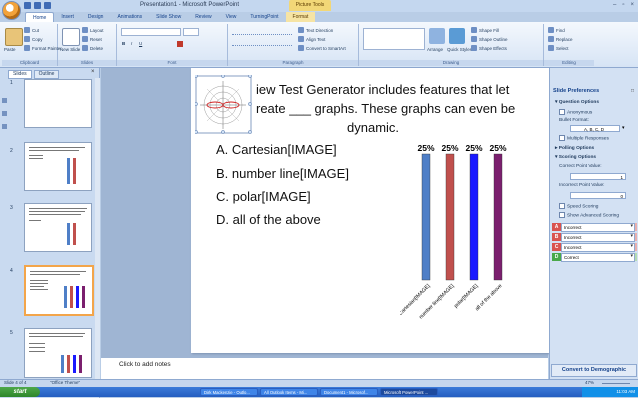 The height and width of the screenshot is (398, 638). What do you see at coordinates (435, 49) in the screenshot?
I see `arrange-button: Arrange` at bounding box center [435, 49].